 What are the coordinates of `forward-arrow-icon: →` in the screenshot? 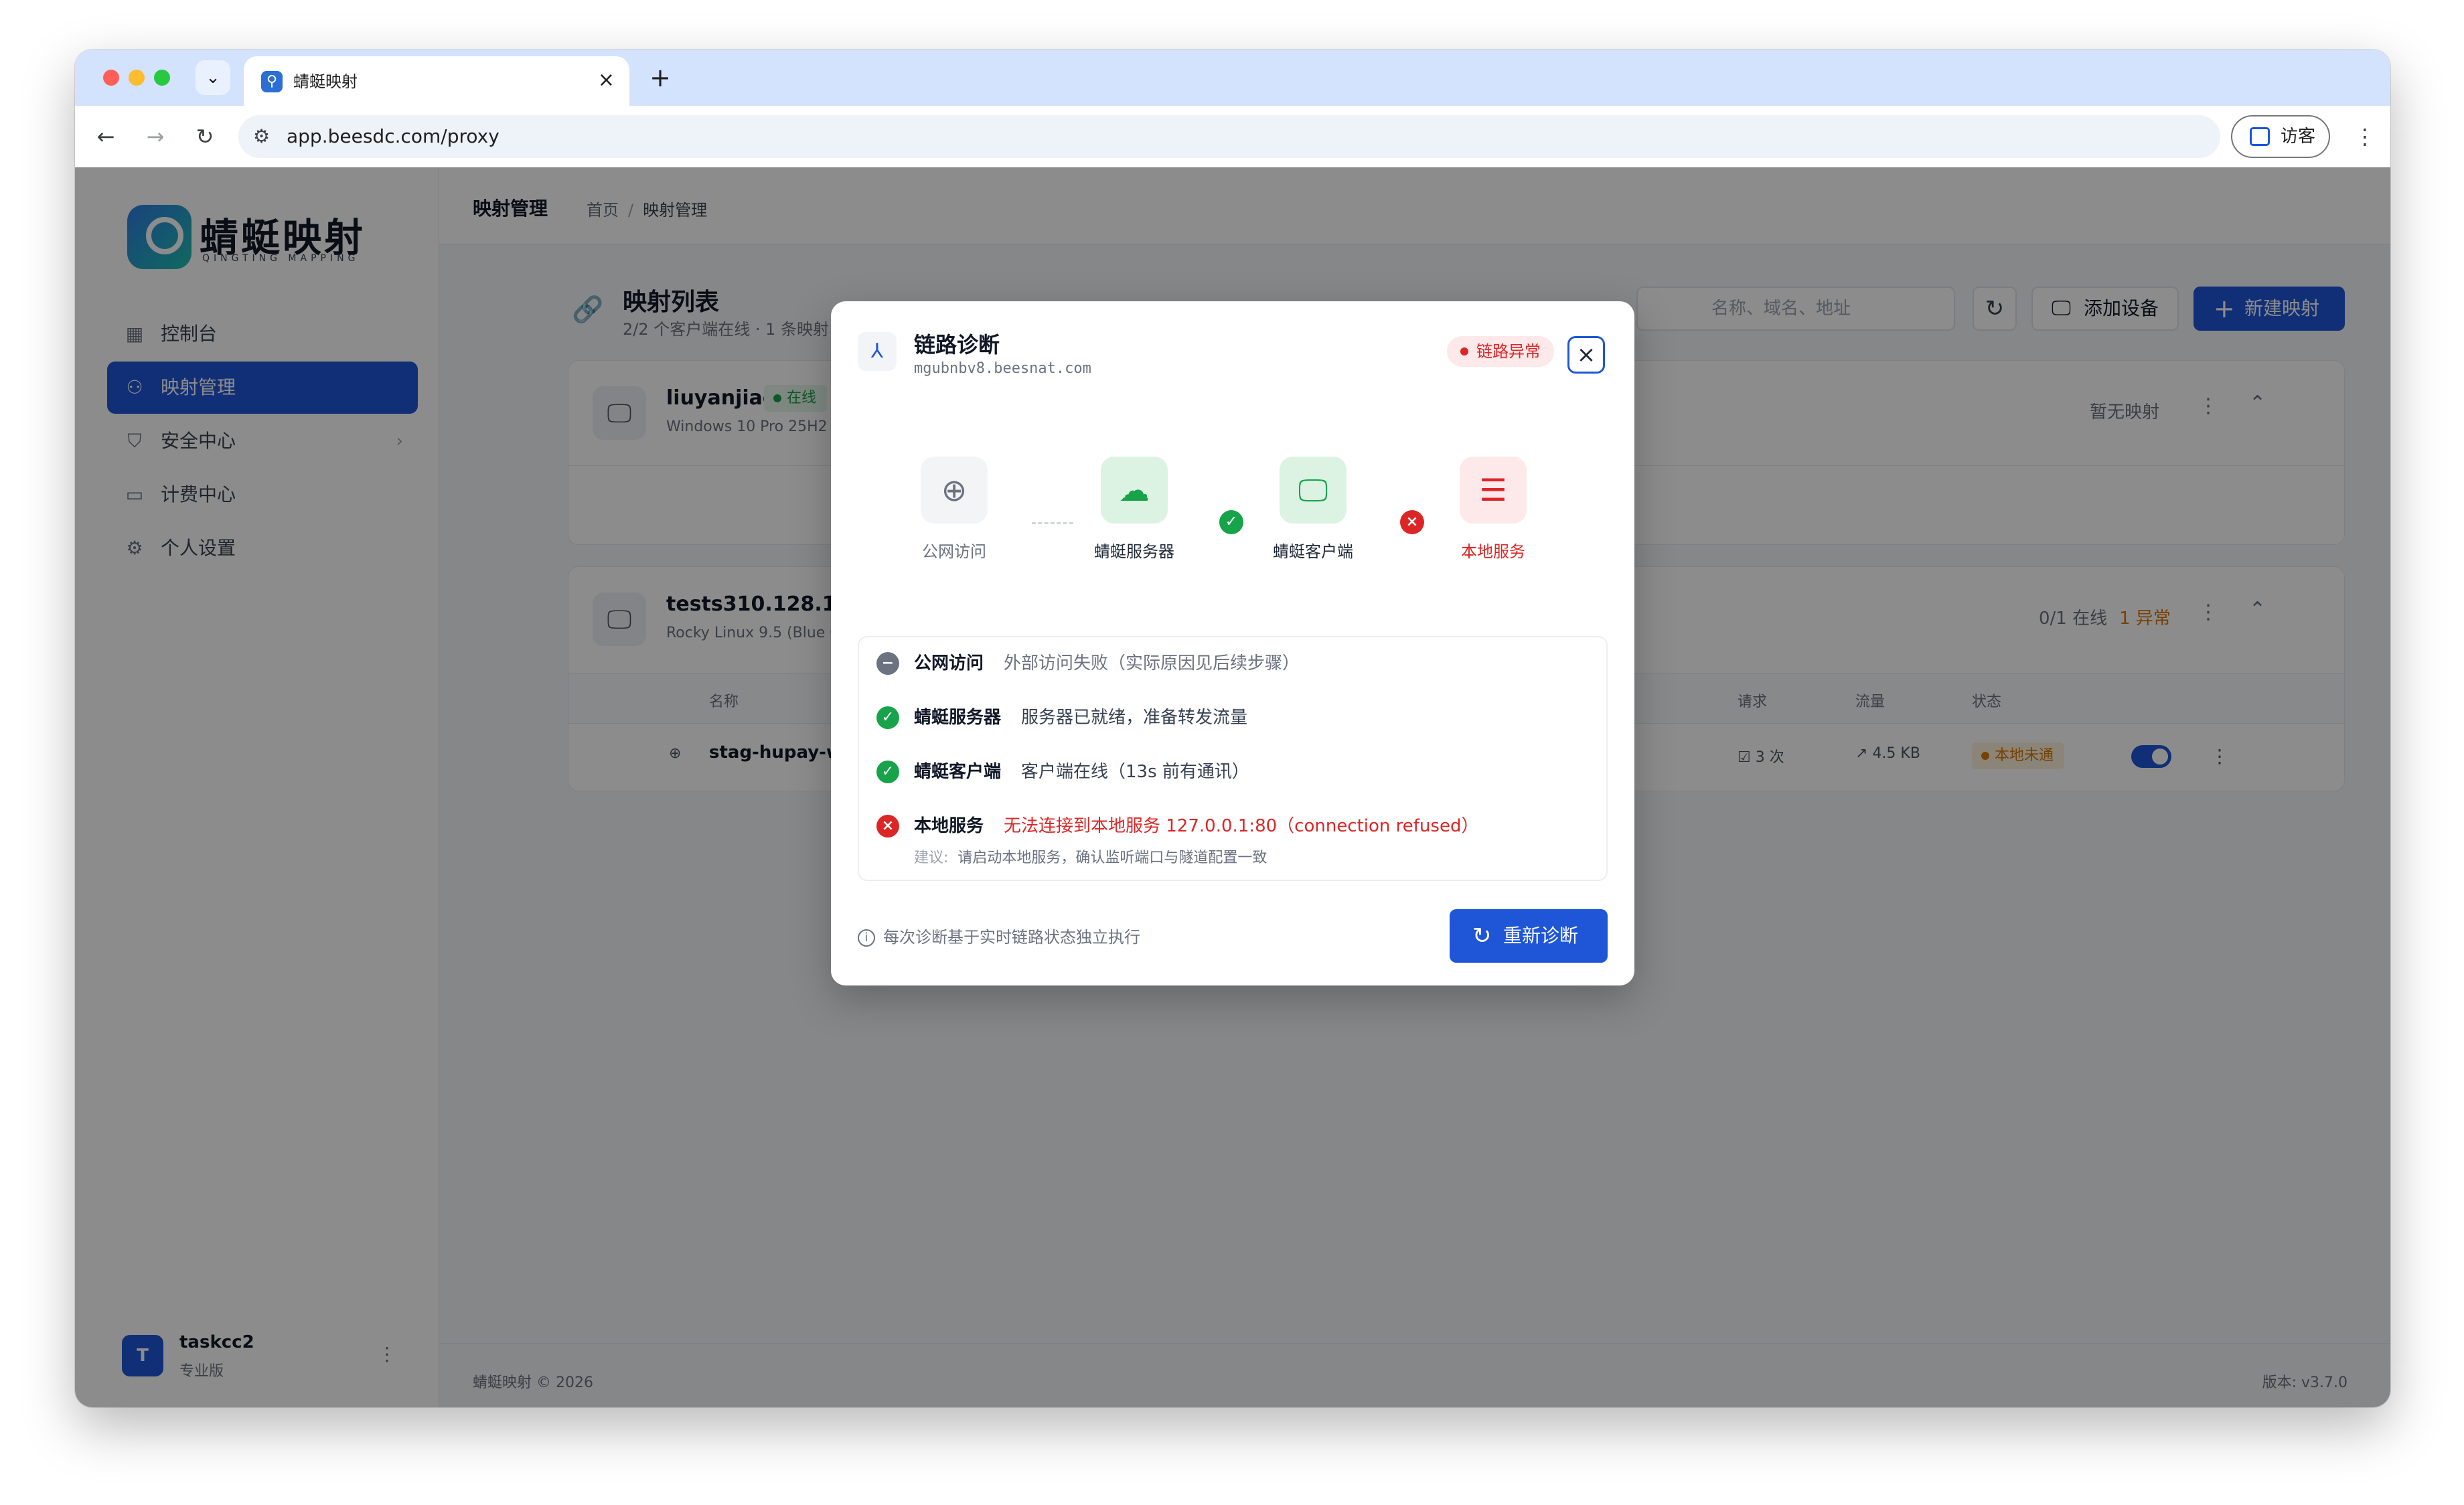 It's located at (155, 137).